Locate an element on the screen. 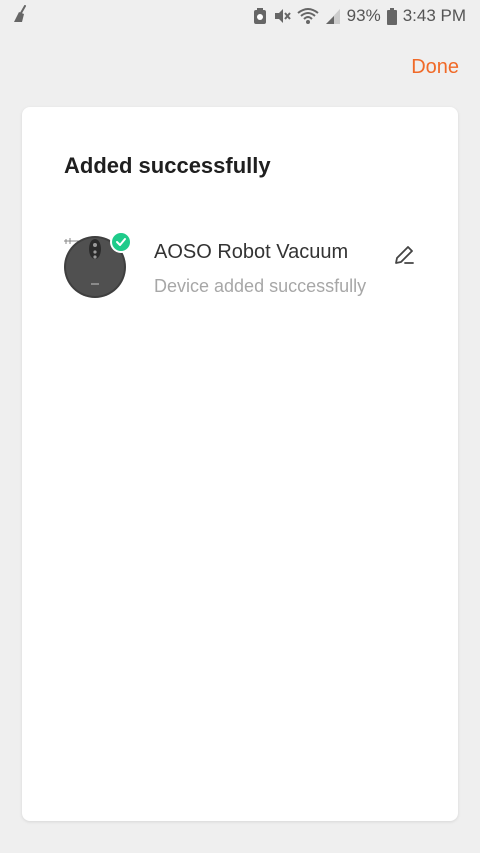  clock: 3:43 PM is located at coordinates (434, 15).